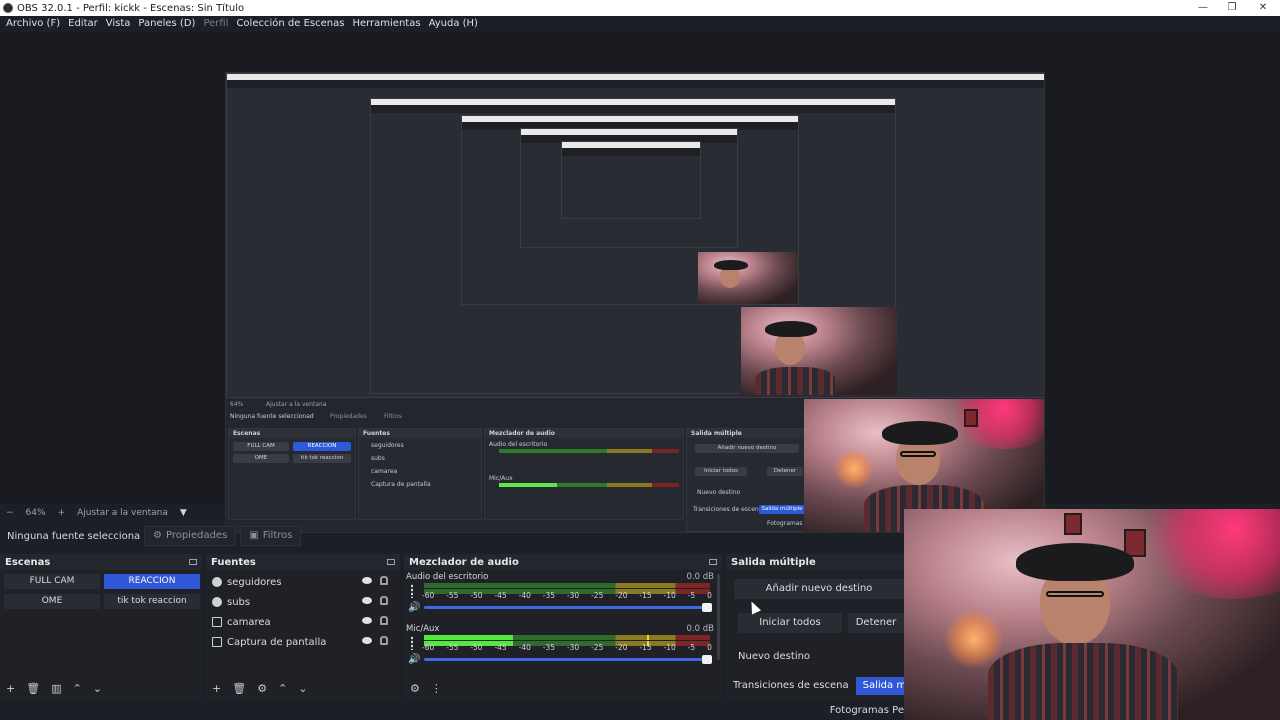 This screenshot has width=1280, height=720. What do you see at coordinates (386, 24) in the screenshot?
I see `menu-herramientas: Herramientas` at bounding box center [386, 24].